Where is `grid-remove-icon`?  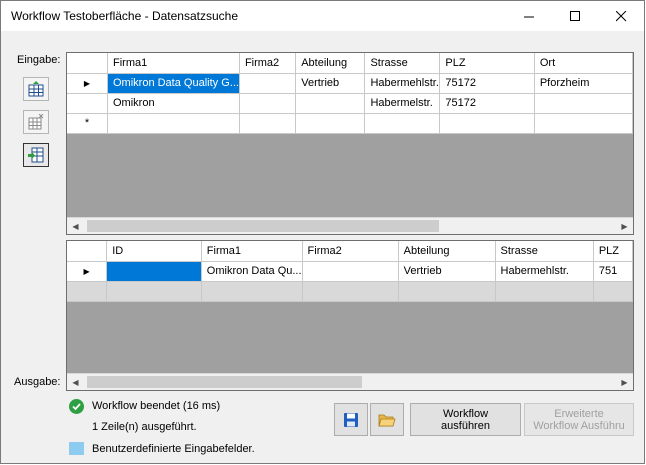
grid-remove-icon is located at coordinates (36, 122).